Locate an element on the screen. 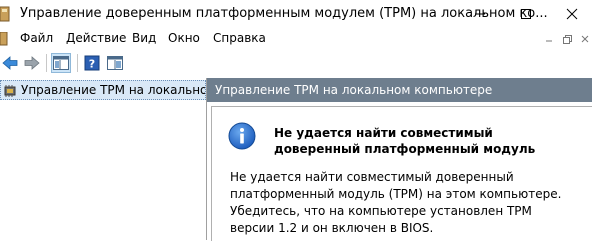 This screenshot has height=241, width=592. app-icon is located at coordinates (5, 14).